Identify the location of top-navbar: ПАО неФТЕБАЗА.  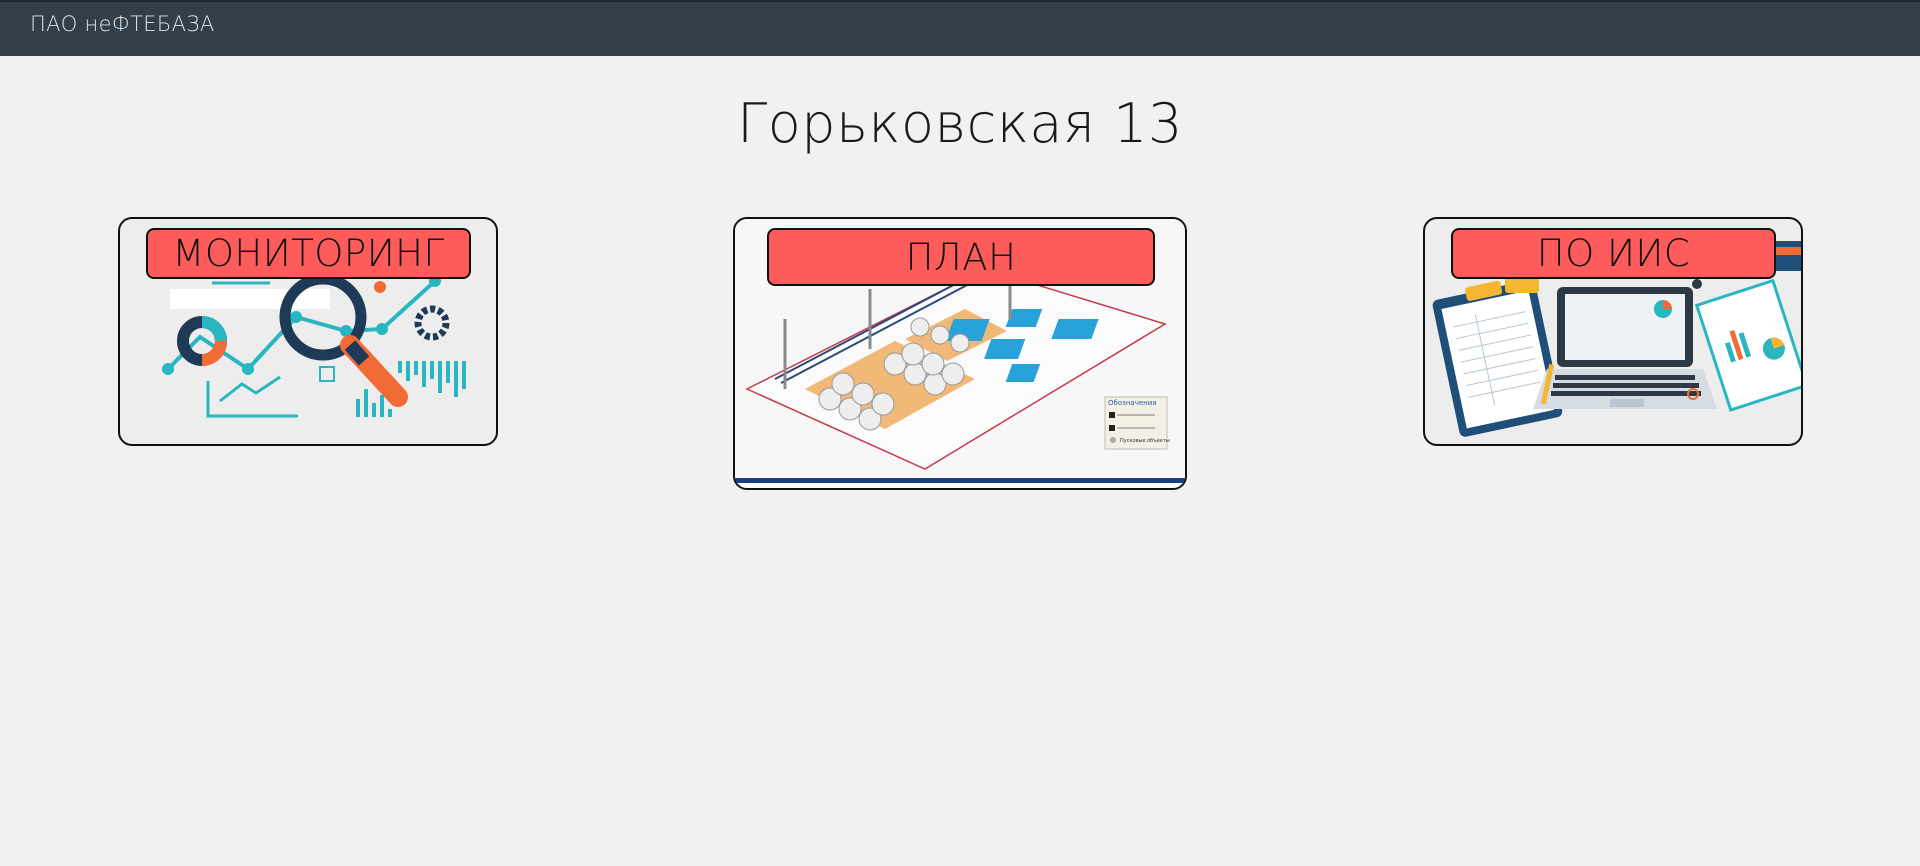
(960, 28).